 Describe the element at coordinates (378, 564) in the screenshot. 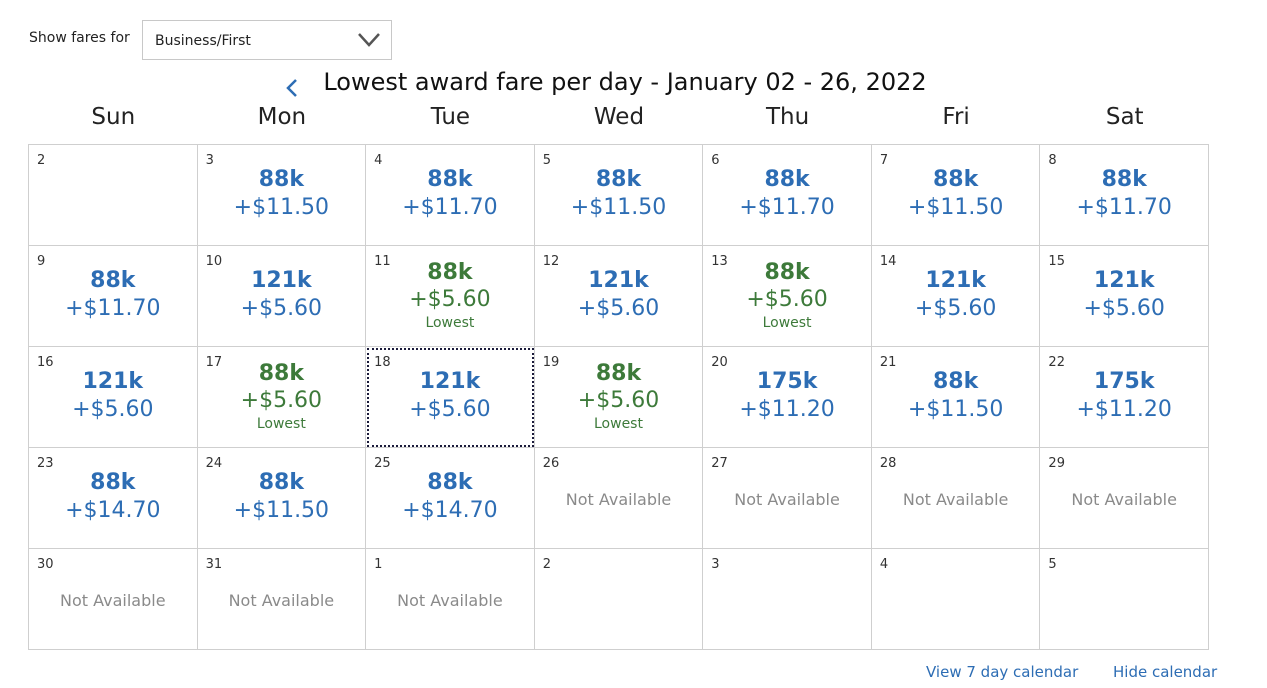

I see `day-number: 1` at that location.